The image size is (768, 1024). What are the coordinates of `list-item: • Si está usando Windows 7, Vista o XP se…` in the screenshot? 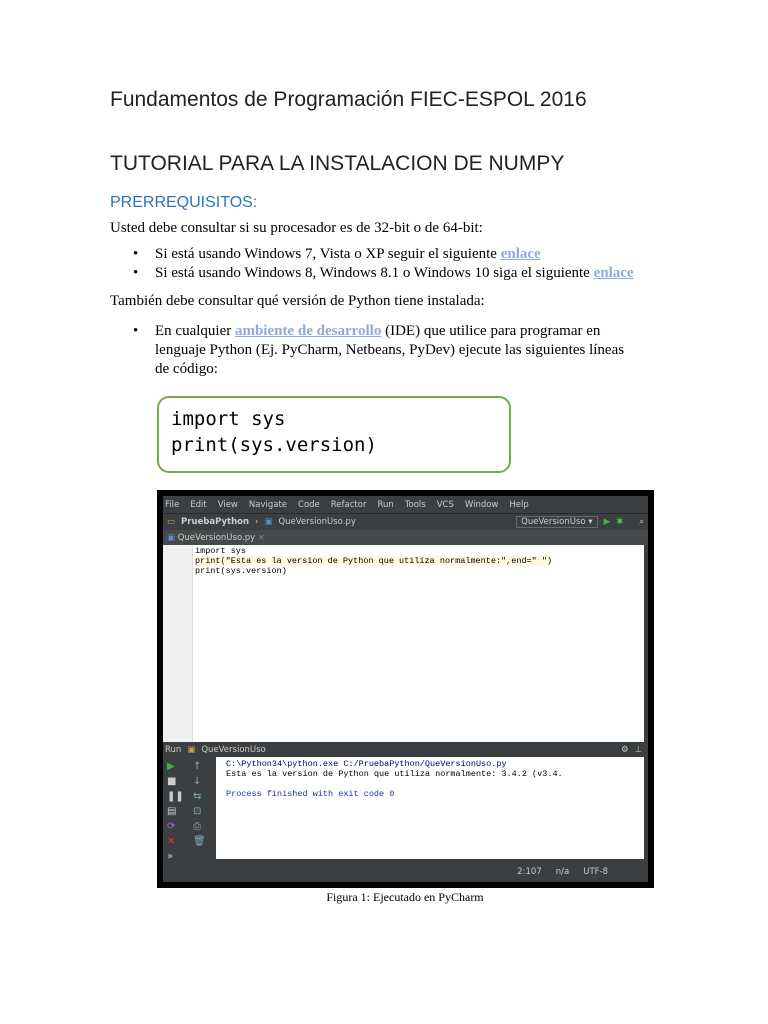 It's located at (337, 254).